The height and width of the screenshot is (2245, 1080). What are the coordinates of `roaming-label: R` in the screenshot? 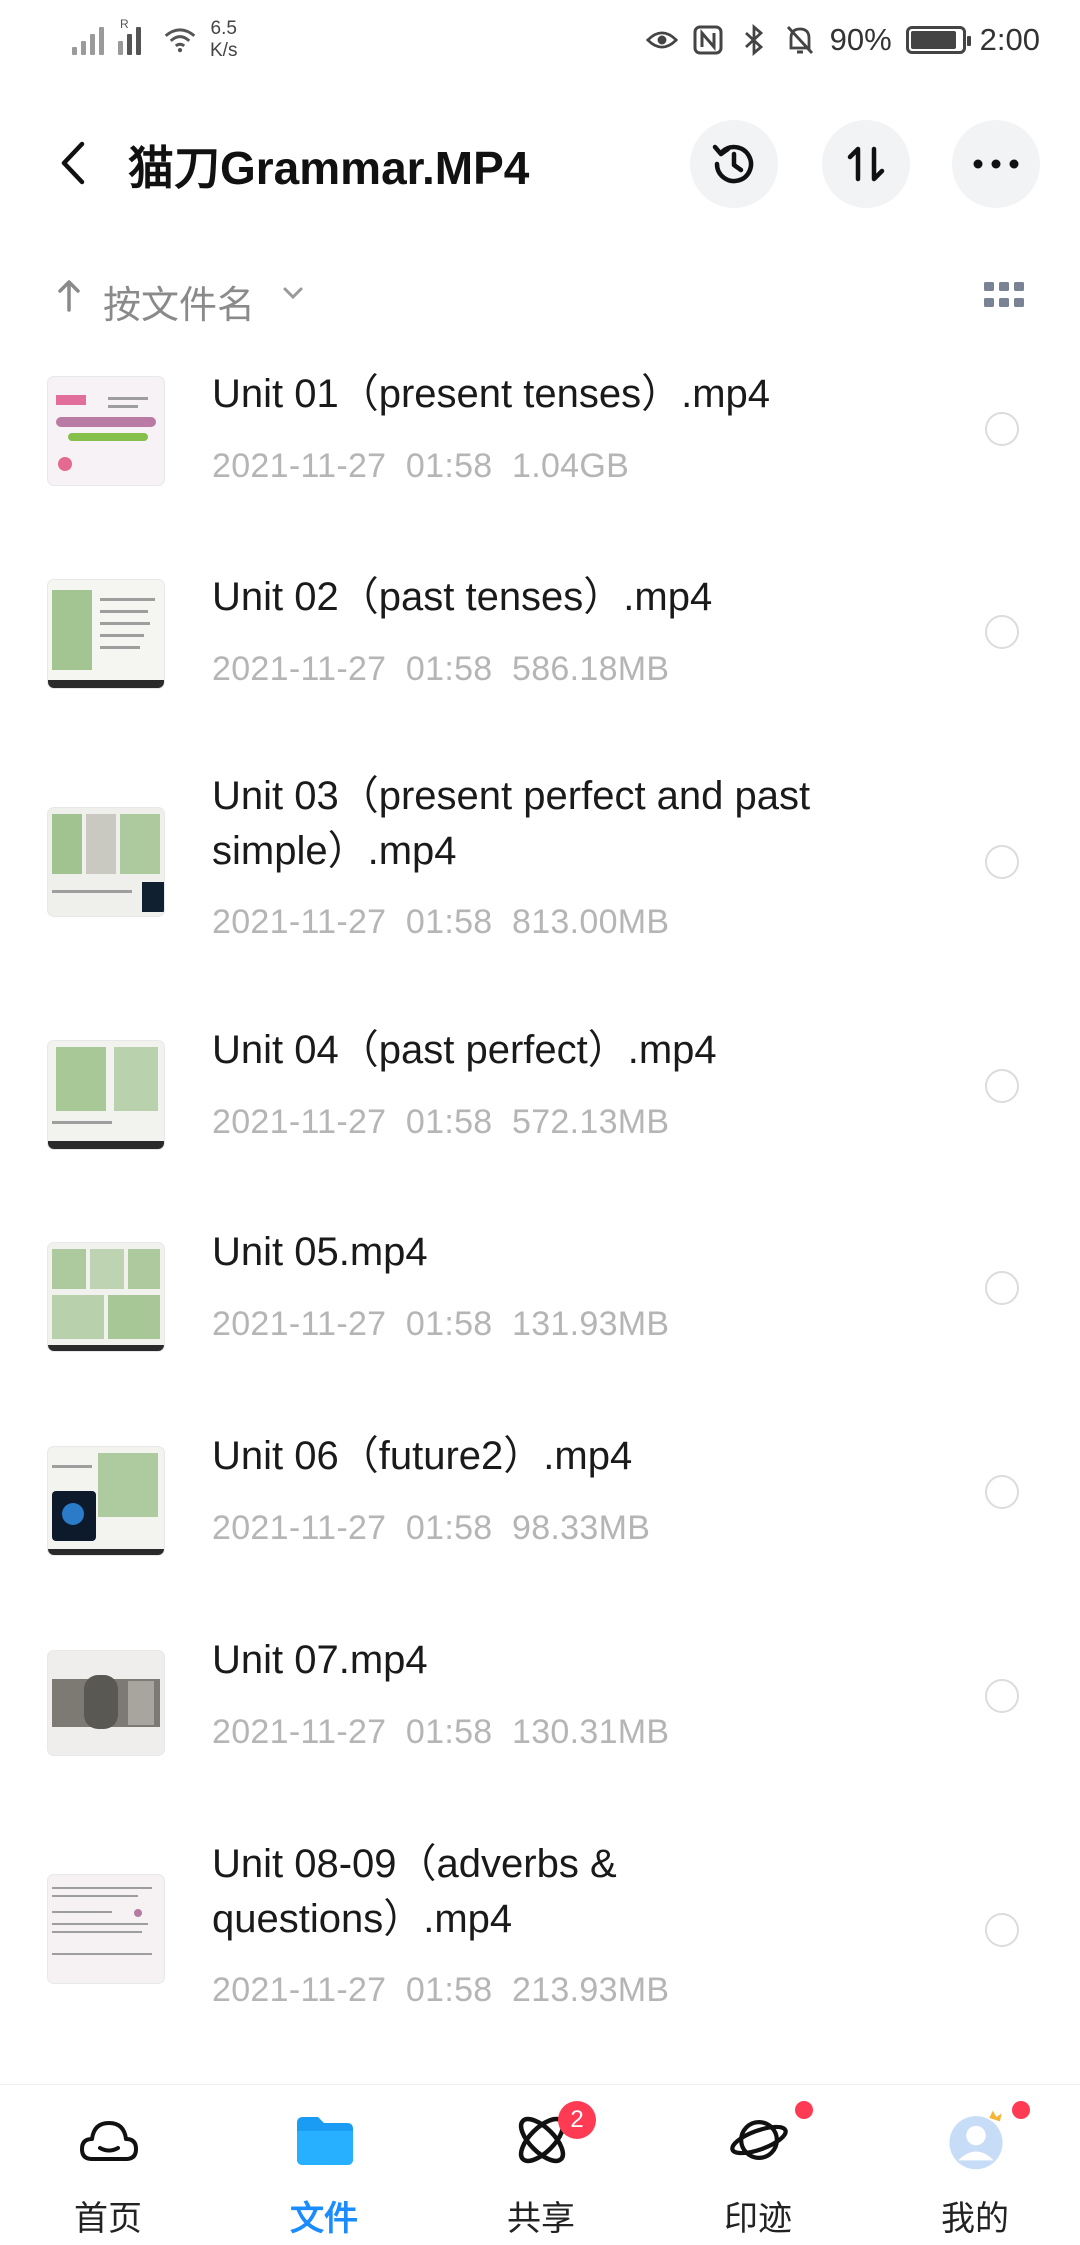 It's located at (124, 24).